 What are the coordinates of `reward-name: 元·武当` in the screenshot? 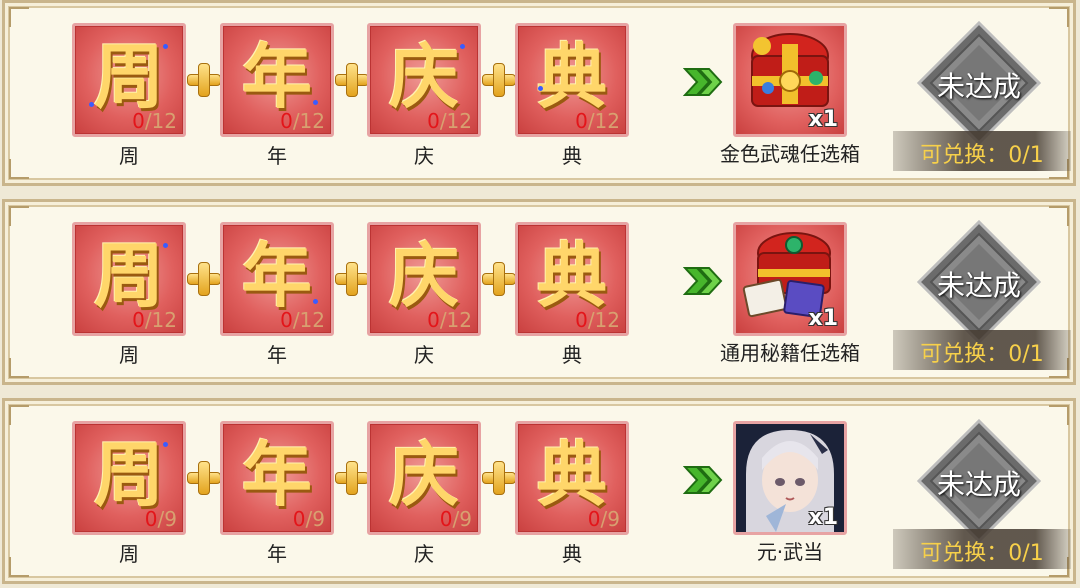 It's located at (790, 552).